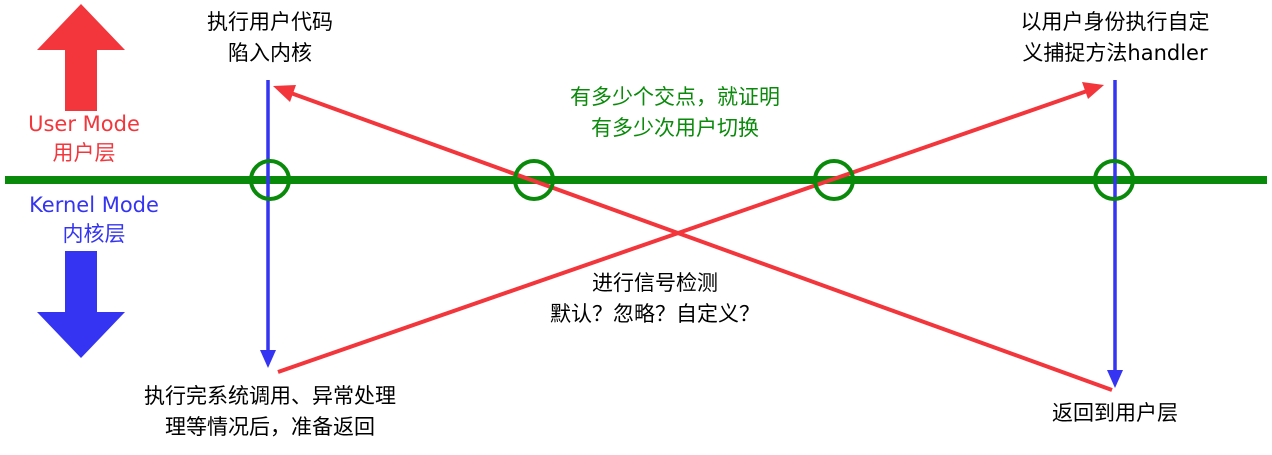 The image size is (1272, 455). Describe the element at coordinates (270, 38) in the screenshot. I see `trap-label: 执行用户代码 陷入内核` at that location.